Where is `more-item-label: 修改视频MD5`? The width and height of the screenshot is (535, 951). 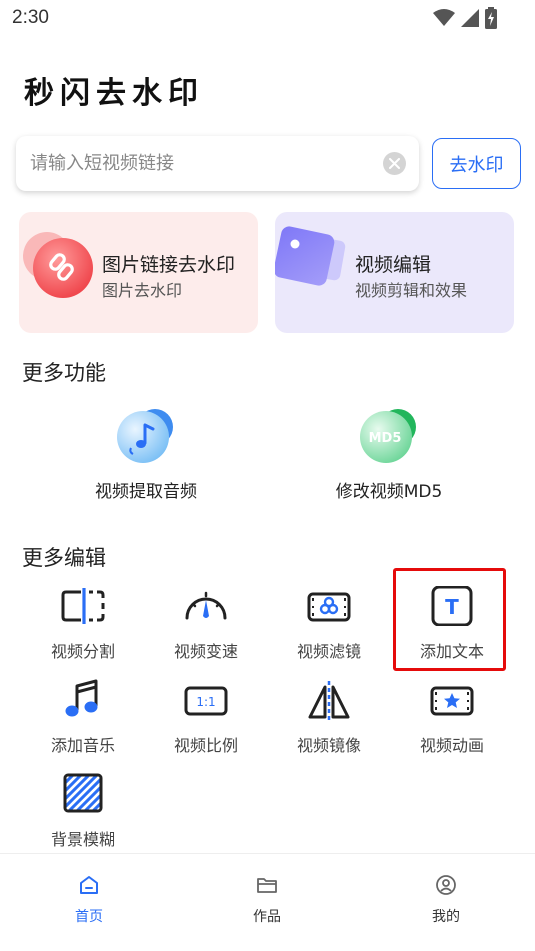
more-item-label: 修改视频MD5 is located at coordinates (389, 492).